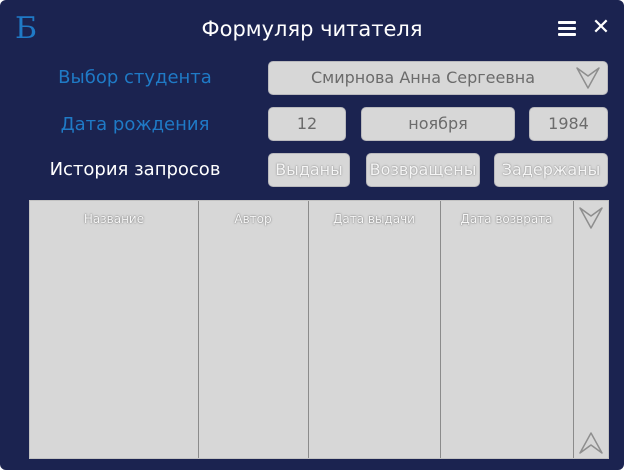 Image resolution: width=624 pixels, height=470 pixels. I want to click on request-history-label: История запросов, so click(135, 169).